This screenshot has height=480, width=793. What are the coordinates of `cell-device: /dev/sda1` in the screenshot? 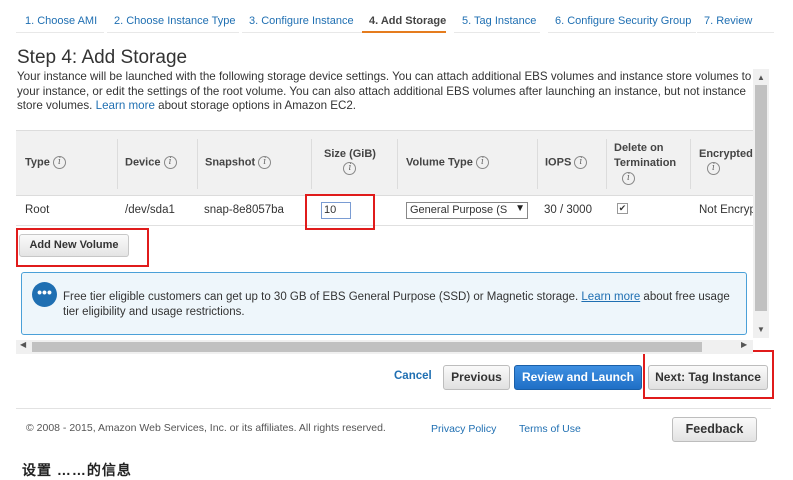 It's located at (150, 210).